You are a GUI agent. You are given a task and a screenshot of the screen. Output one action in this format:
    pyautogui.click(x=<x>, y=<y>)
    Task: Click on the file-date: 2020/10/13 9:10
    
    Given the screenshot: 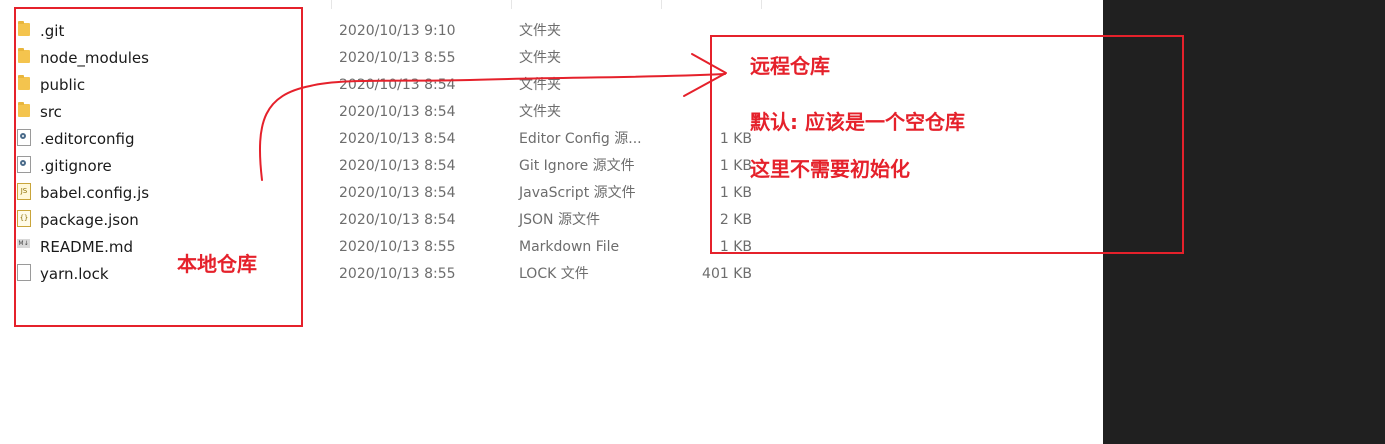 What is the action you would take?
    pyautogui.click(x=397, y=31)
    